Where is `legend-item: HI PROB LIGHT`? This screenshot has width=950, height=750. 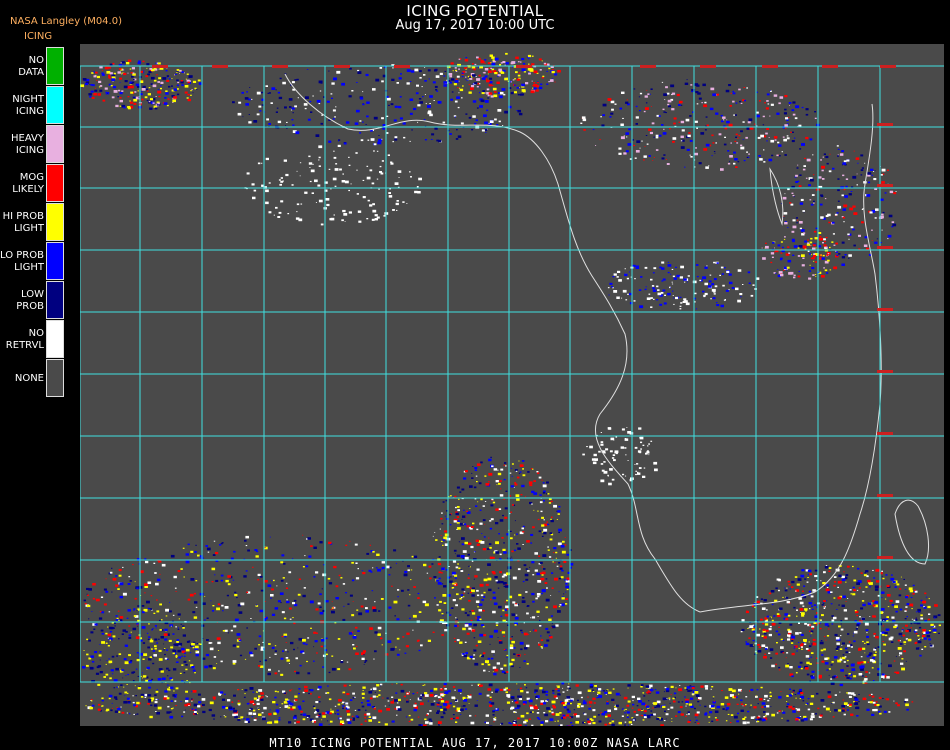
legend-item: HI PROB LIGHT is located at coordinates (33, 222).